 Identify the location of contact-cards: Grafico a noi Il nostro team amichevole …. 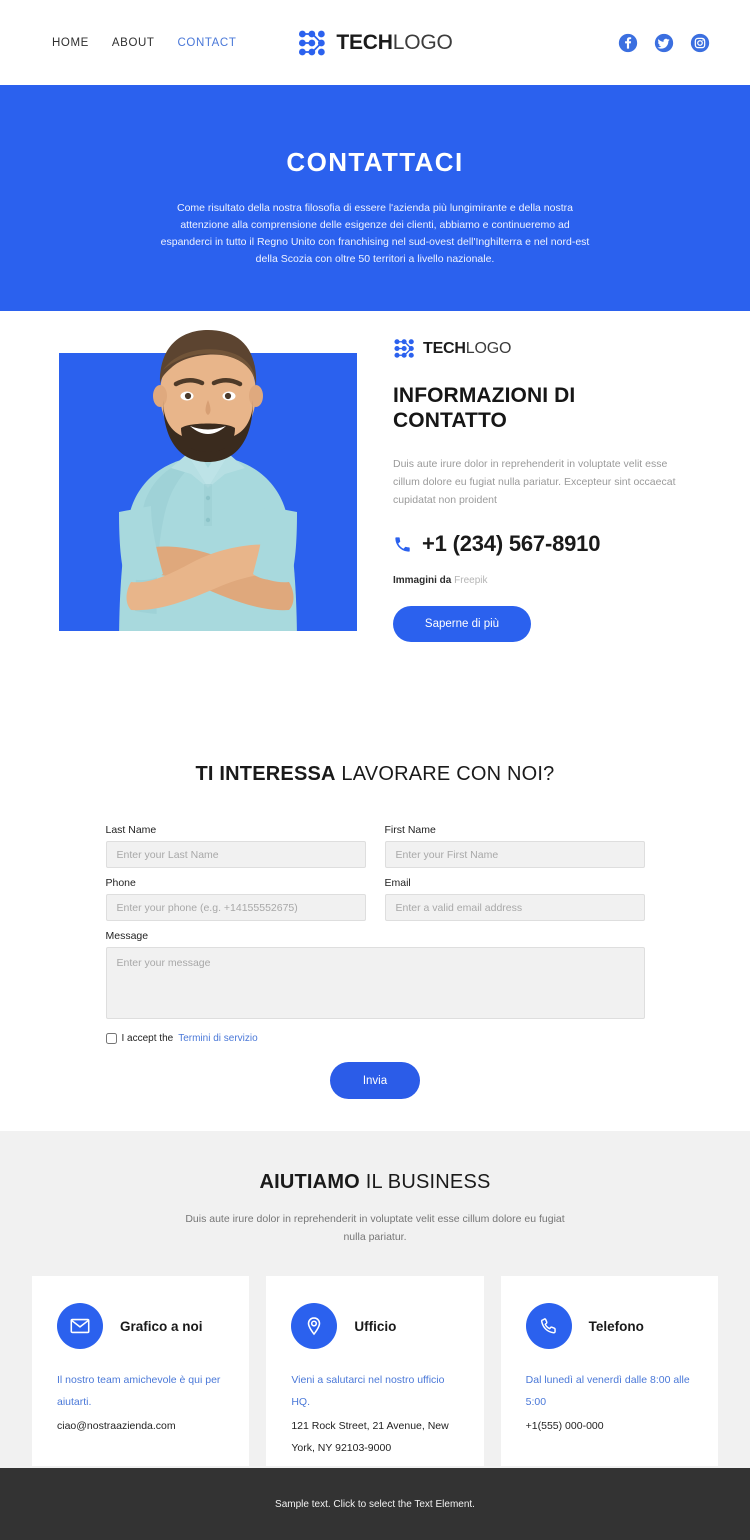
(375, 1371).